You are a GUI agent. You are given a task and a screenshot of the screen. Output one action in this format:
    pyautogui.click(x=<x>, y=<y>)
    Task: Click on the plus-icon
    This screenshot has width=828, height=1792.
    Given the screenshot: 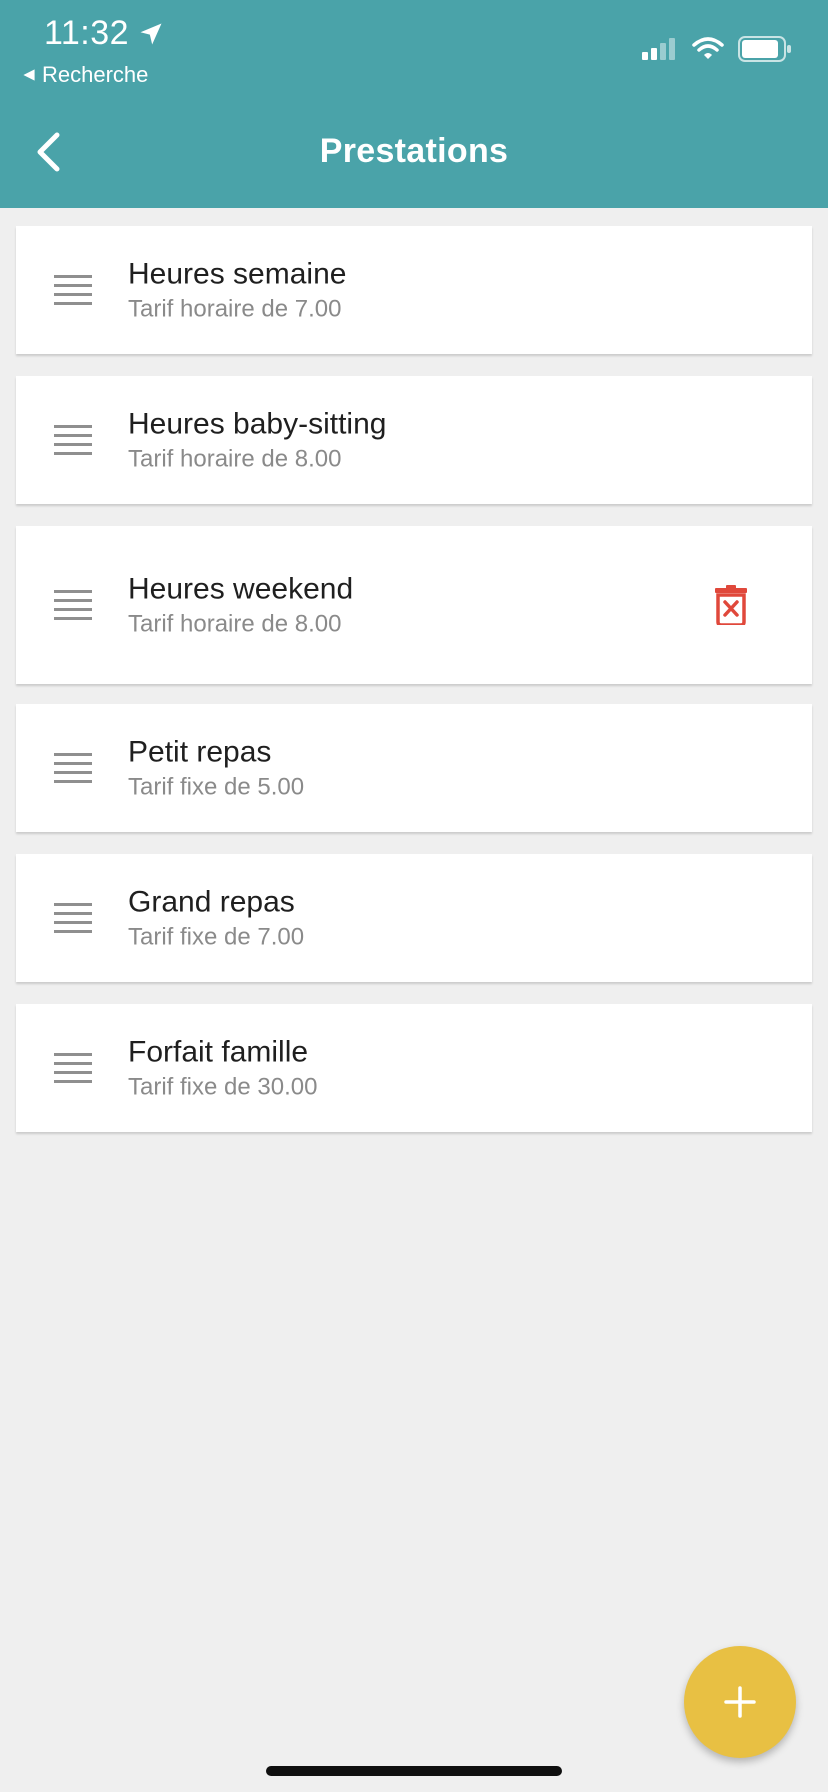 What is the action you would take?
    pyautogui.click(x=740, y=1702)
    